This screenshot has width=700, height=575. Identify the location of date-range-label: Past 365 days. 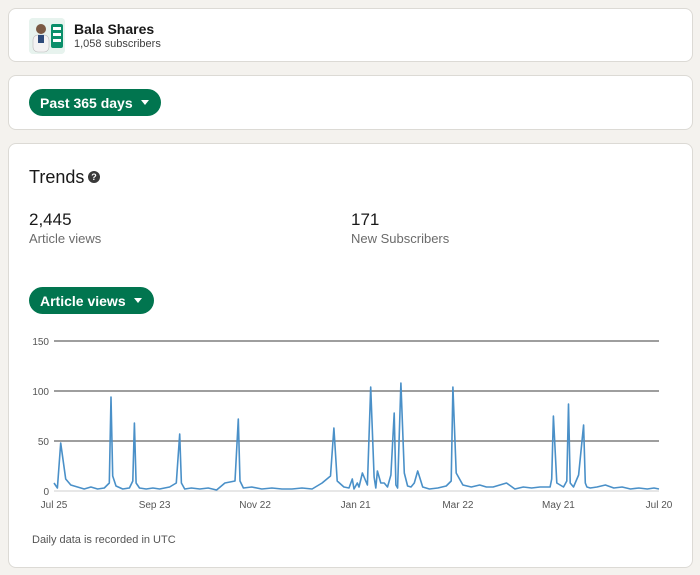
(86, 102).